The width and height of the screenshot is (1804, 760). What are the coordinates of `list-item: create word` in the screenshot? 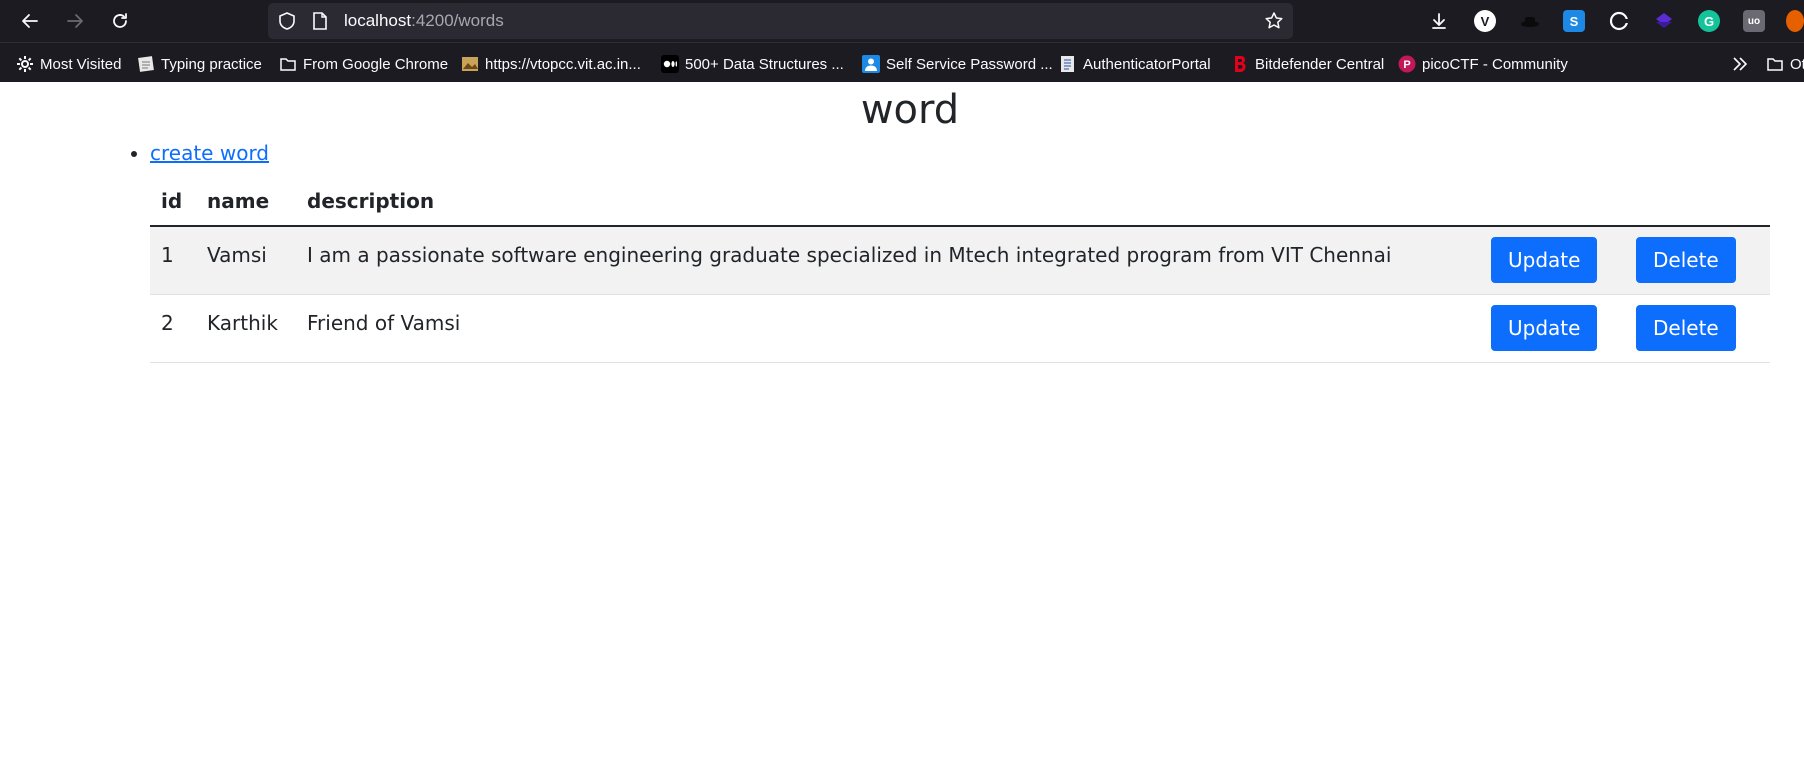 It's located at (209, 153).